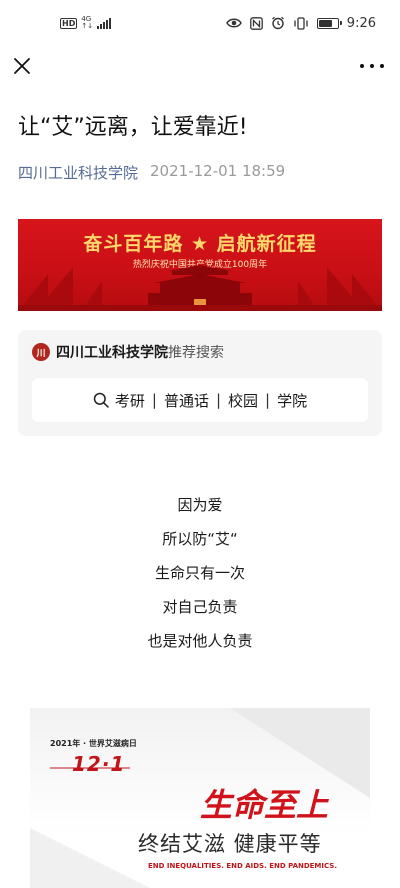  I want to click on search-icon, so click(101, 400).